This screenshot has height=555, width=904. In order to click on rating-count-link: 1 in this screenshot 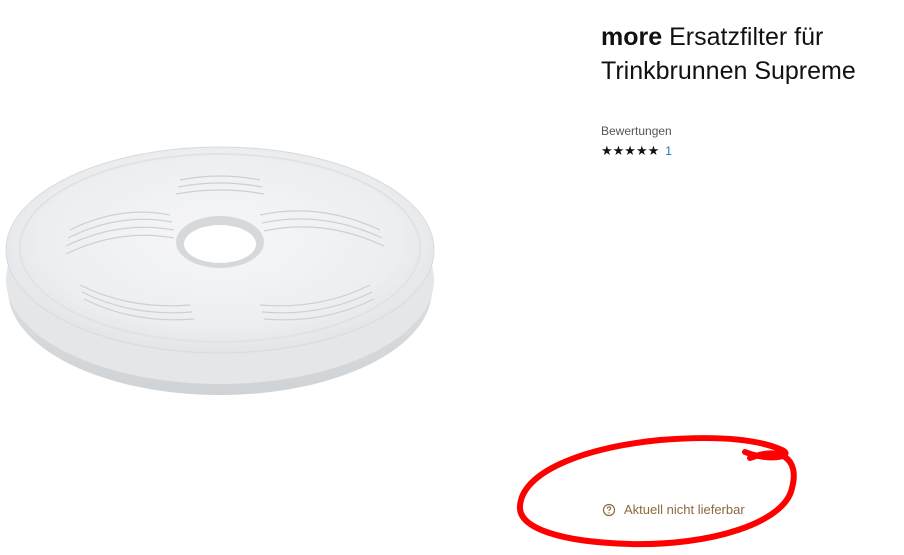, I will do `click(668, 151)`.